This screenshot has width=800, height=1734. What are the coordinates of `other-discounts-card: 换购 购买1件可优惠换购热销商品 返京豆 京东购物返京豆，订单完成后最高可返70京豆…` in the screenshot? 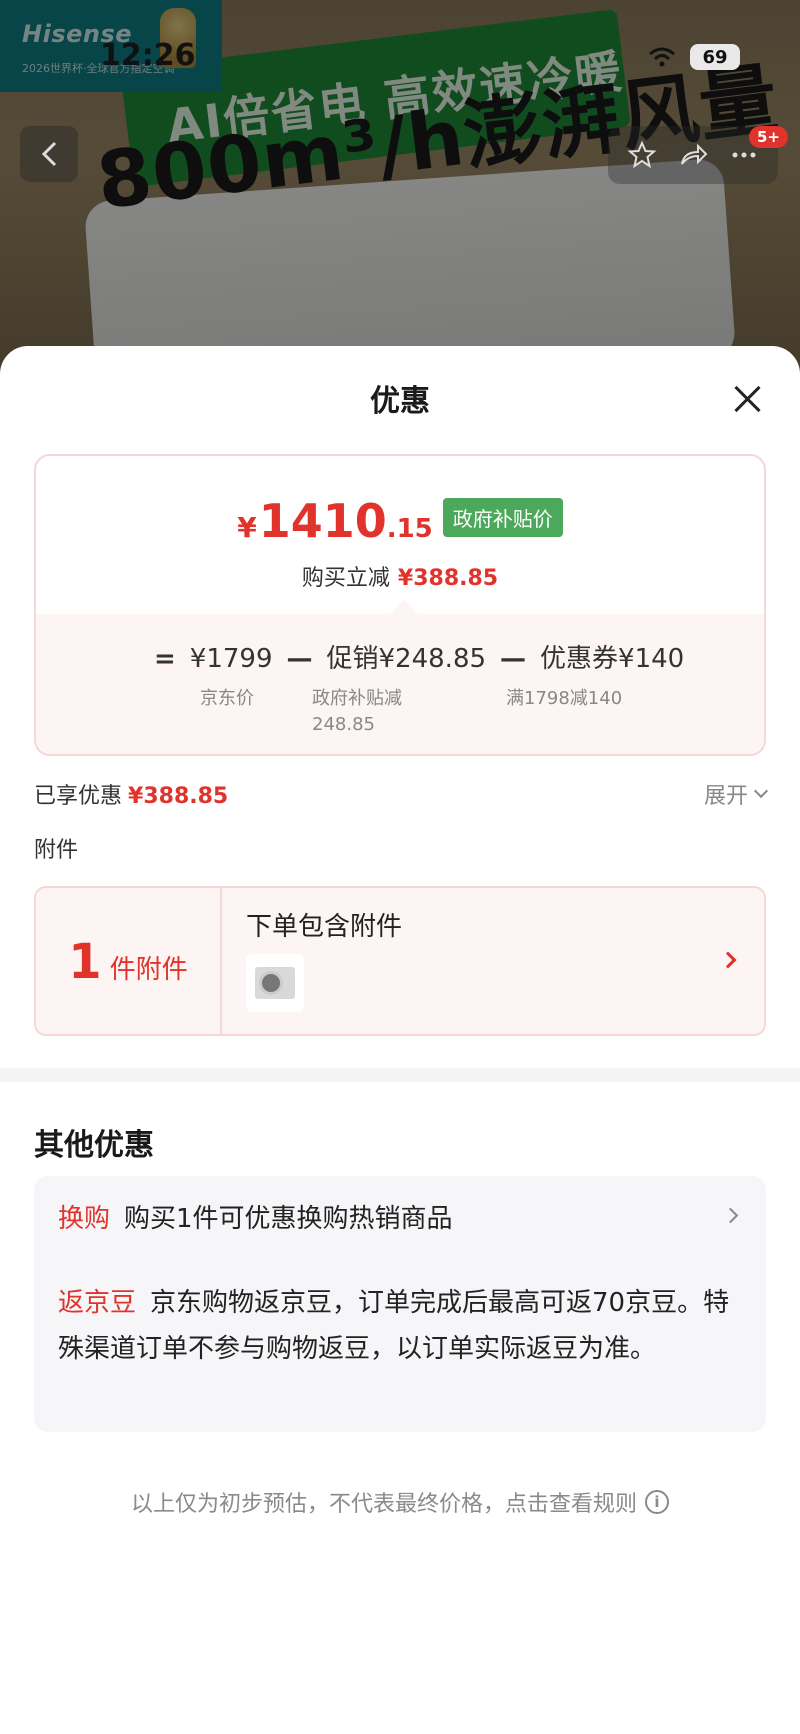 It's located at (400, 1304).